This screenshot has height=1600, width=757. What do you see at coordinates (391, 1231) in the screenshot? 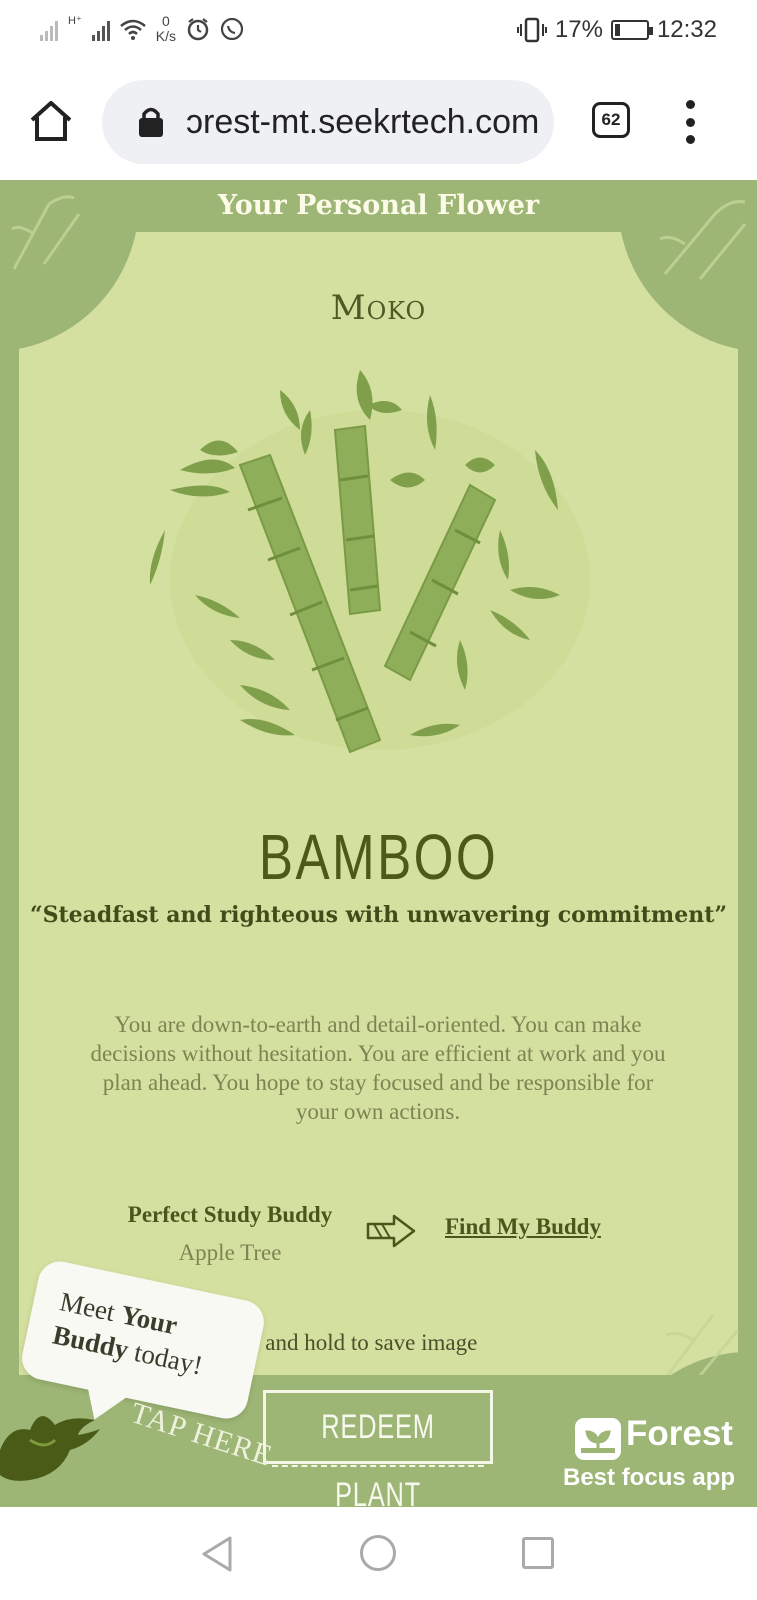
I see `arrow-right-icon` at bounding box center [391, 1231].